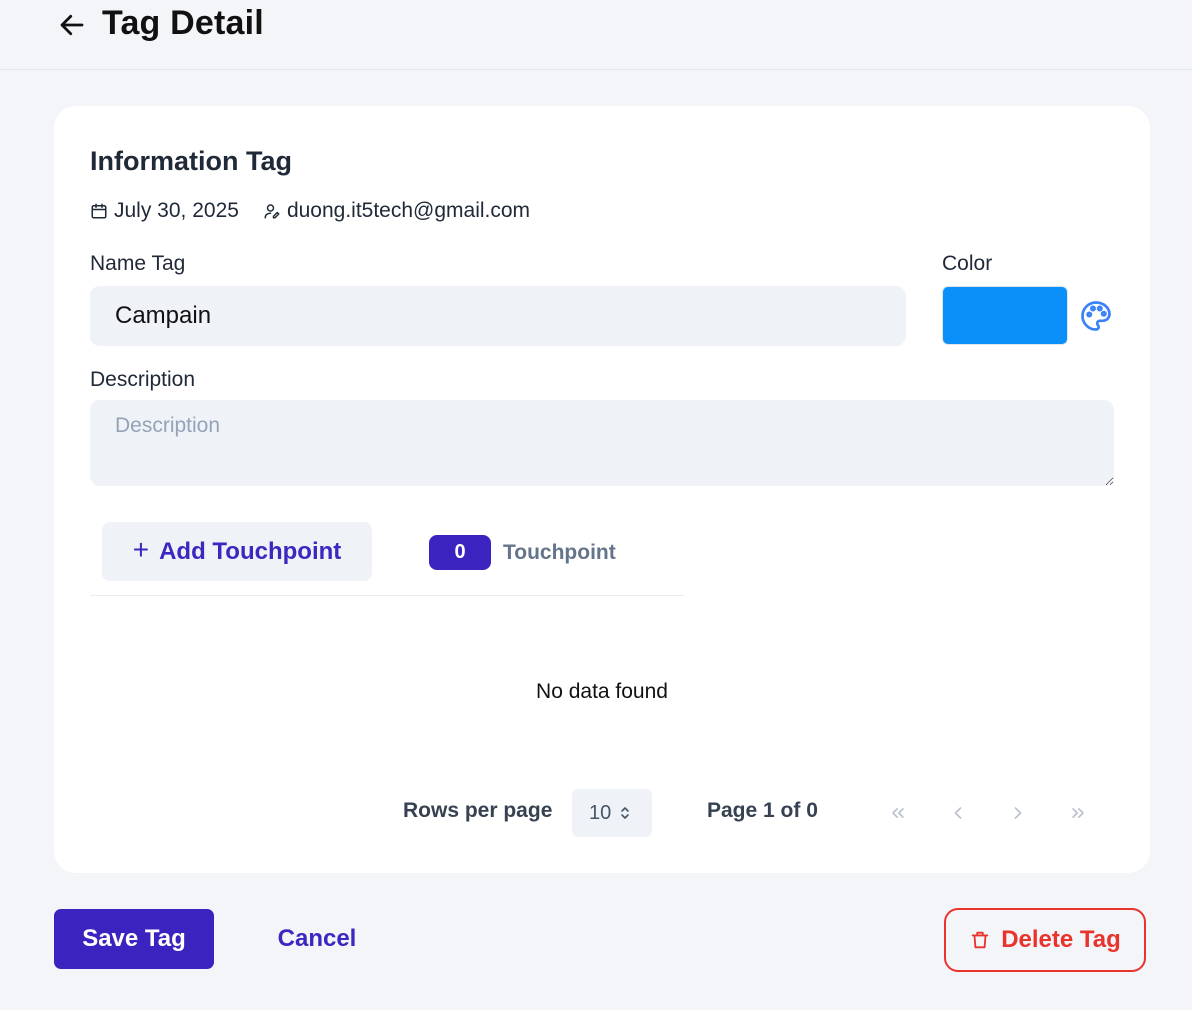 This screenshot has height=1010, width=1192. I want to click on name-tag-input: Campain, so click(498, 316).